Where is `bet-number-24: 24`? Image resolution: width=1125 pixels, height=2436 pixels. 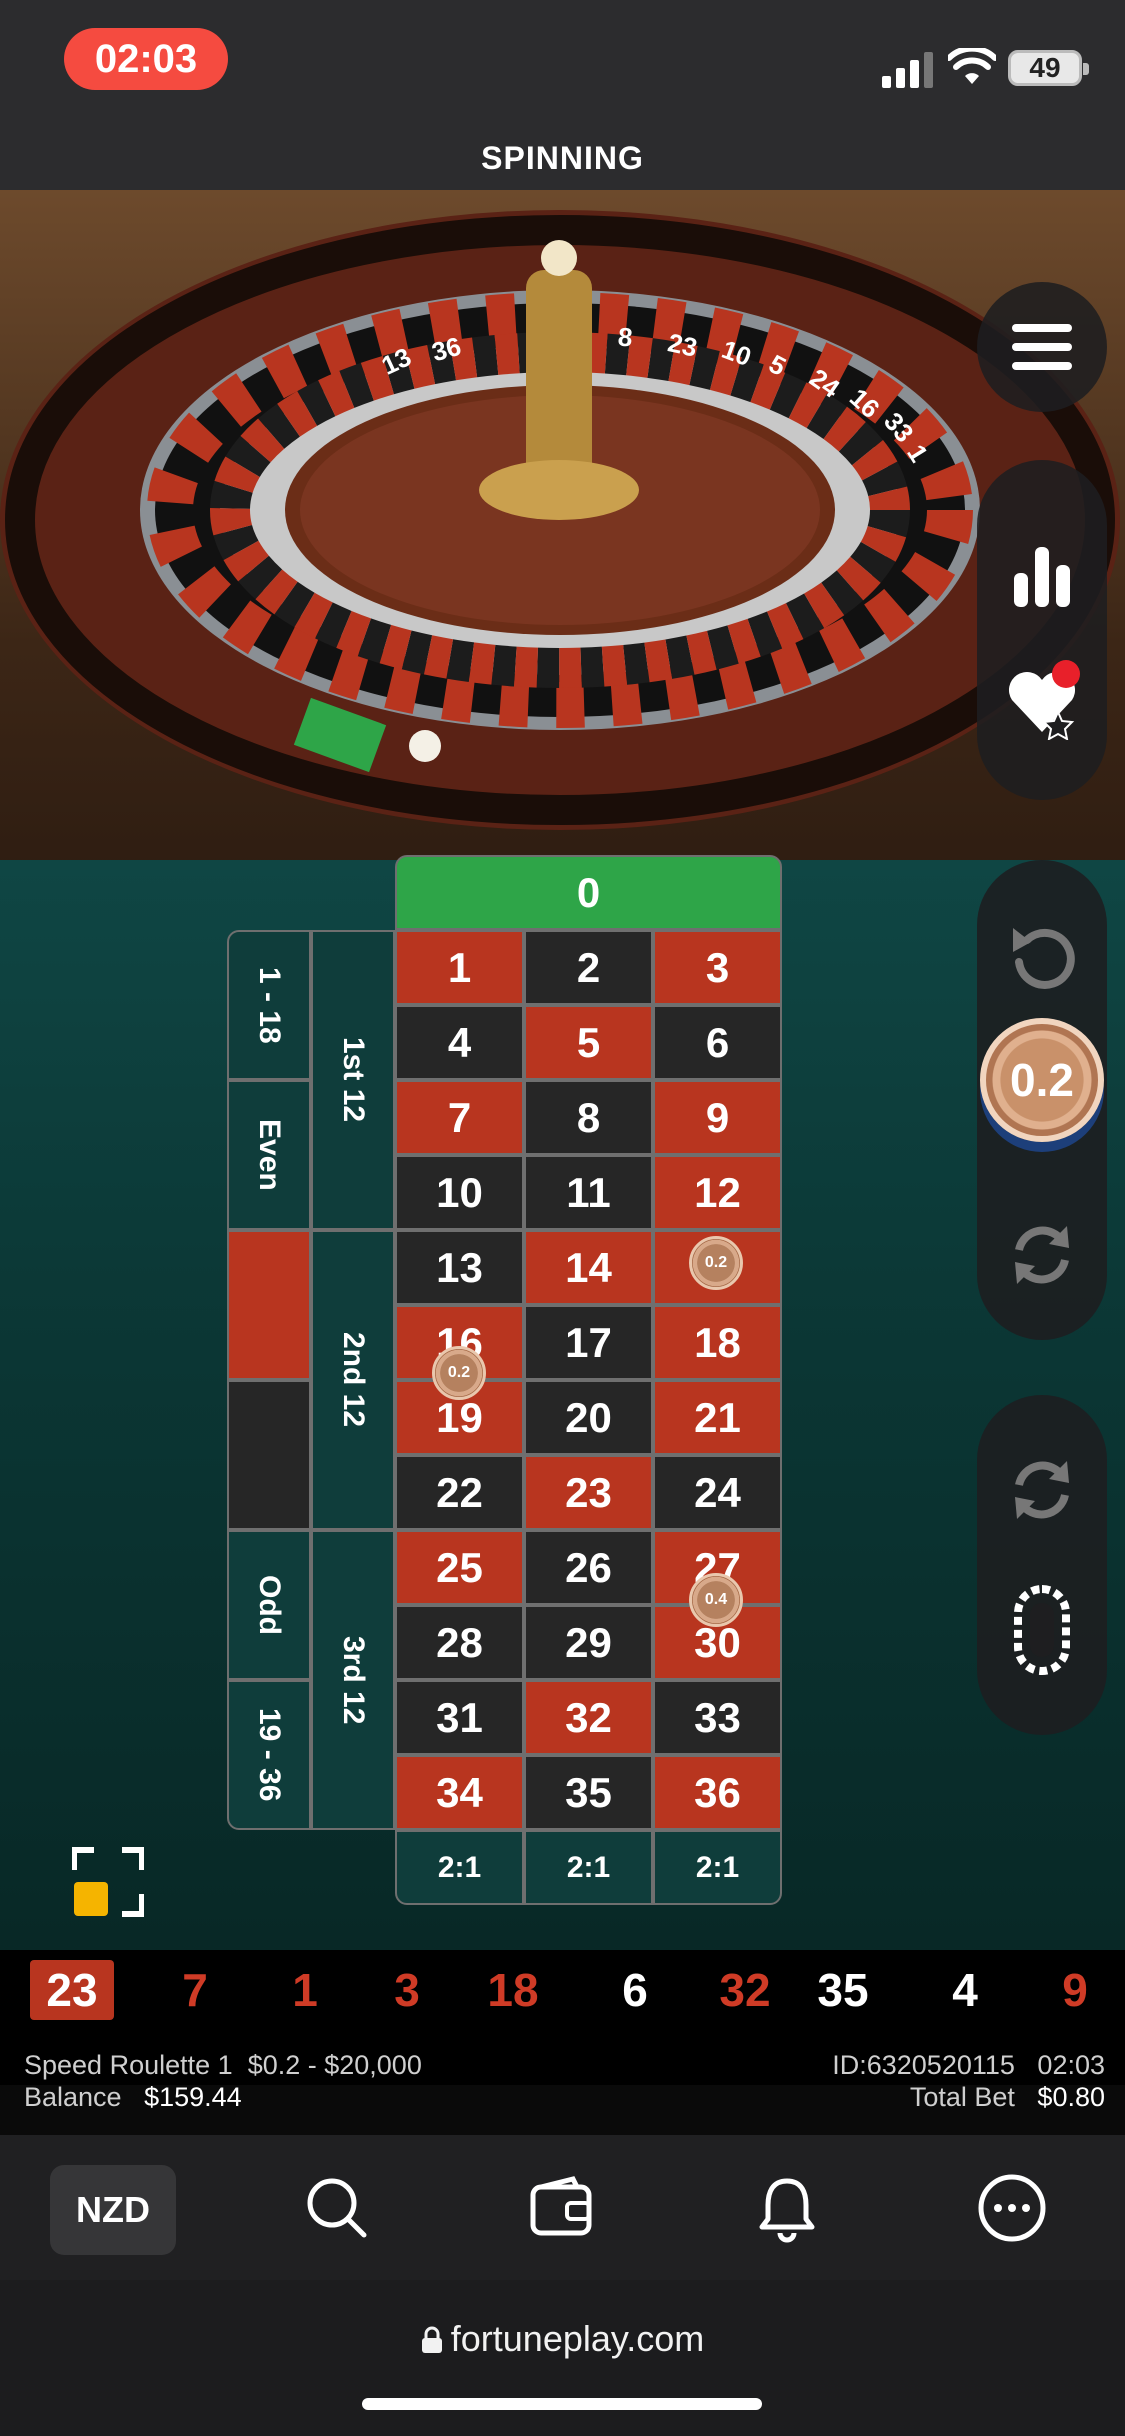 bet-number-24: 24 is located at coordinates (717, 1492).